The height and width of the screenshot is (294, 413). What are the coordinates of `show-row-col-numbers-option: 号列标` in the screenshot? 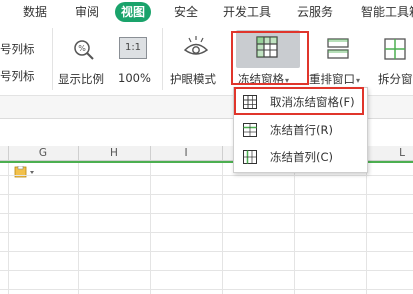 It's located at (17, 76).